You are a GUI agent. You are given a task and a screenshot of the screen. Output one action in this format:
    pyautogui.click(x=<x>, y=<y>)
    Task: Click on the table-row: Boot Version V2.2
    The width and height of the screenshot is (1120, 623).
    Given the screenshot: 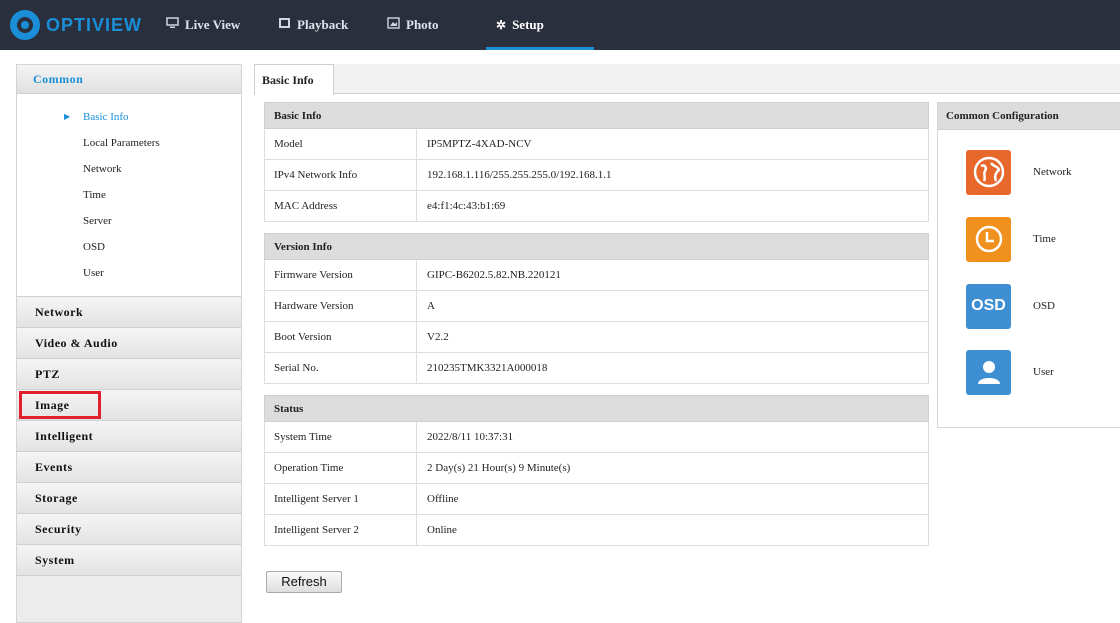 What is the action you would take?
    pyautogui.click(x=596, y=337)
    